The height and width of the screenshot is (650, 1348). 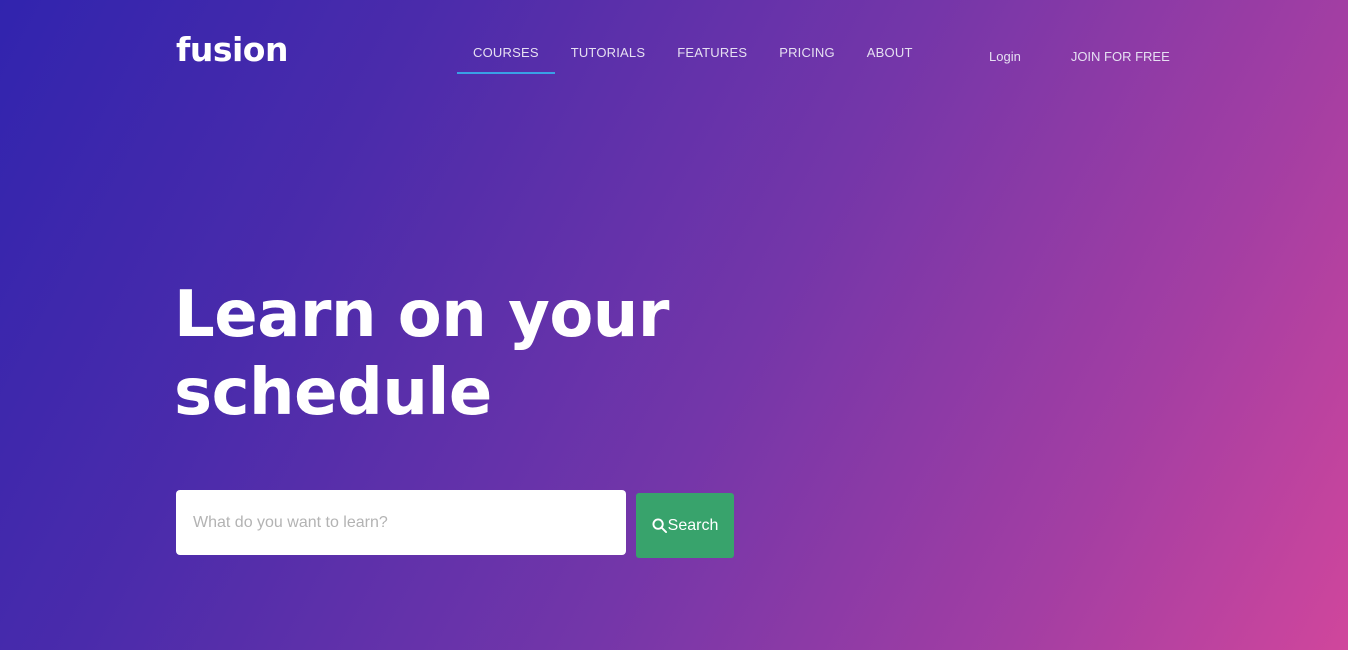 What do you see at coordinates (506, 56) in the screenshot?
I see `nav-item-courses: COURSES` at bounding box center [506, 56].